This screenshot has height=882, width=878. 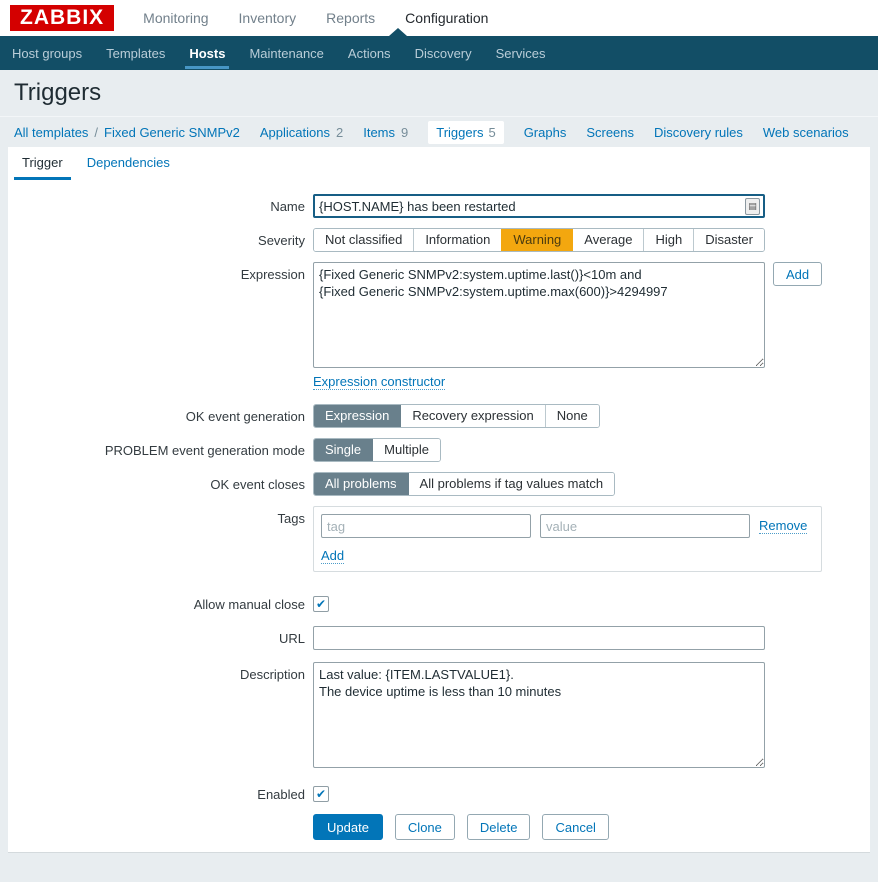 I want to click on severity-option-not-classified: Not classified, so click(x=364, y=240).